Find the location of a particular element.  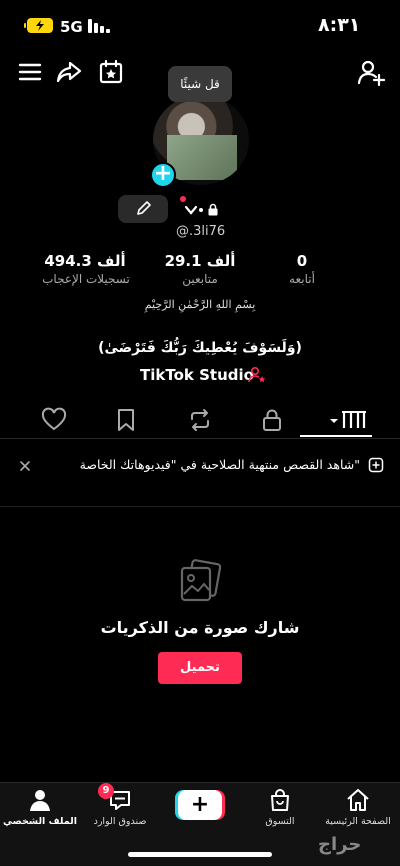

add-story-button: + is located at coordinates (163, 175).